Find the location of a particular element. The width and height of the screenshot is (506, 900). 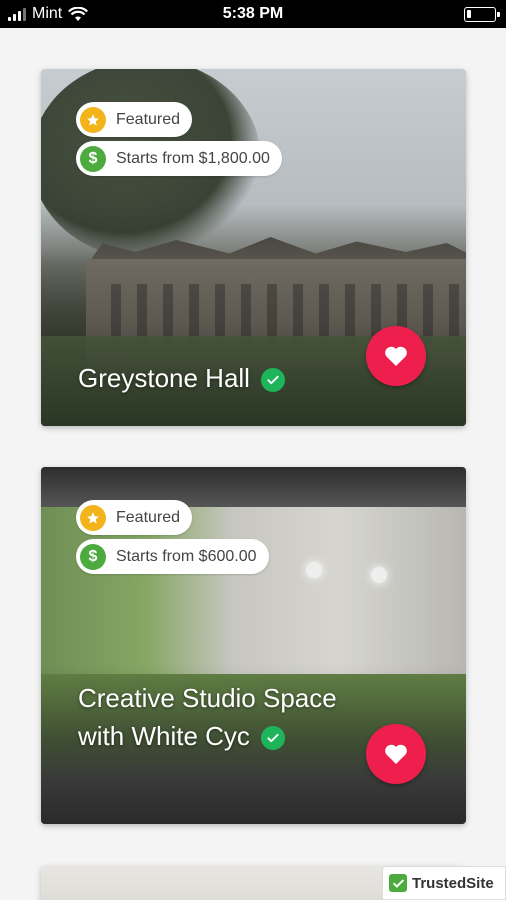

trustedsite-seal: TrustedSite is located at coordinates (444, 883).